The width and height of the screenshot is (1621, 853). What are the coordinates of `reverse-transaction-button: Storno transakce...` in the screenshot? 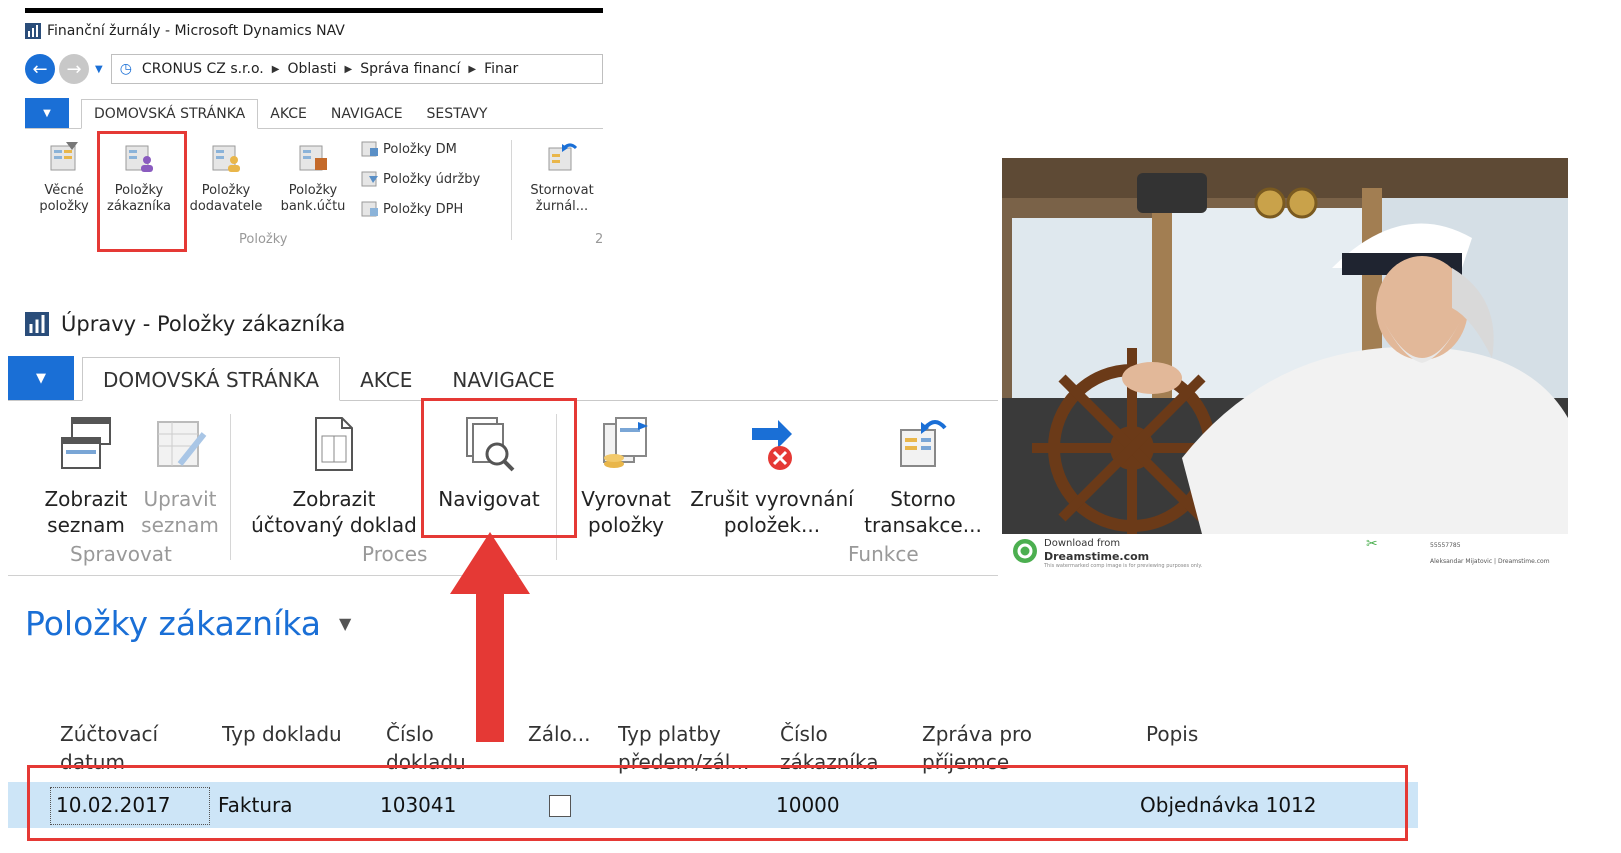 It's located at (923, 476).